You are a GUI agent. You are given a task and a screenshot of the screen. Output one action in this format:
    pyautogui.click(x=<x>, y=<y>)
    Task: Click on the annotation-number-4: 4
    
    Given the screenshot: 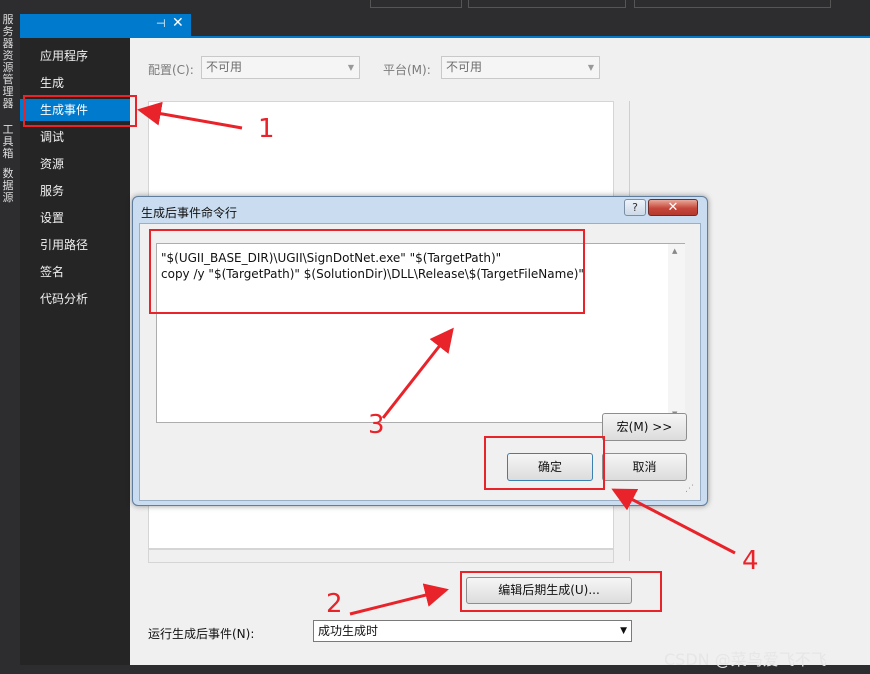 What is the action you would take?
    pyautogui.click(x=750, y=561)
    